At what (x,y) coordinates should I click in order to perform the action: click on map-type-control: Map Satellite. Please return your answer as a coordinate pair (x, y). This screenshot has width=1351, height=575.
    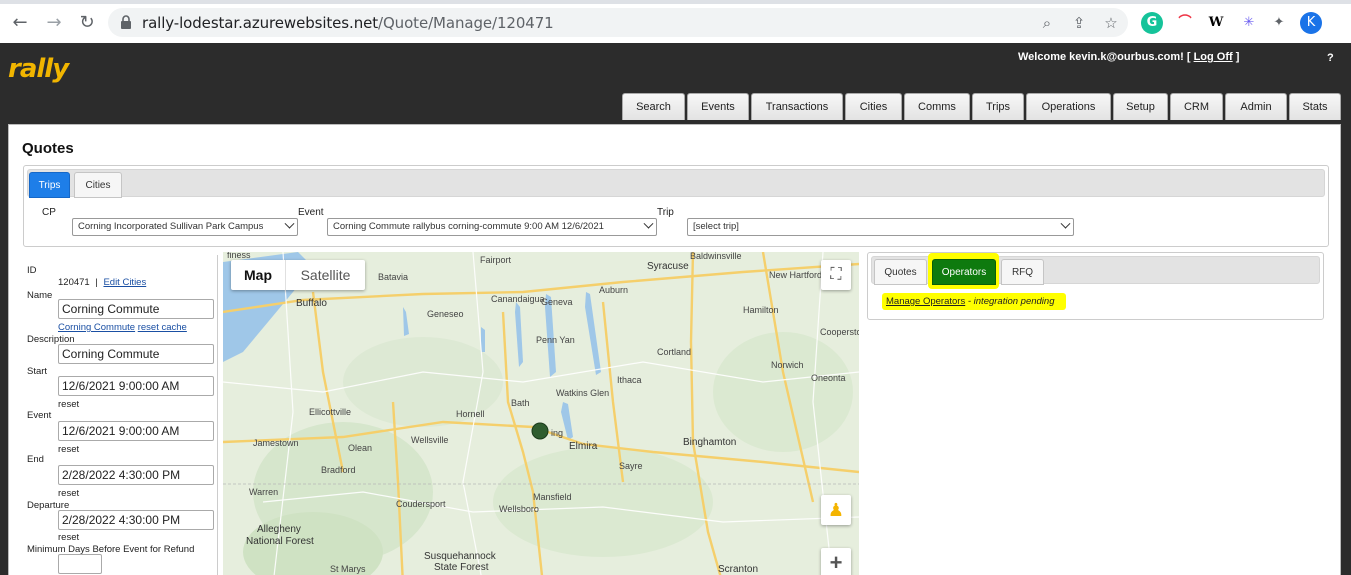
    Looking at the image, I should click on (298, 275).